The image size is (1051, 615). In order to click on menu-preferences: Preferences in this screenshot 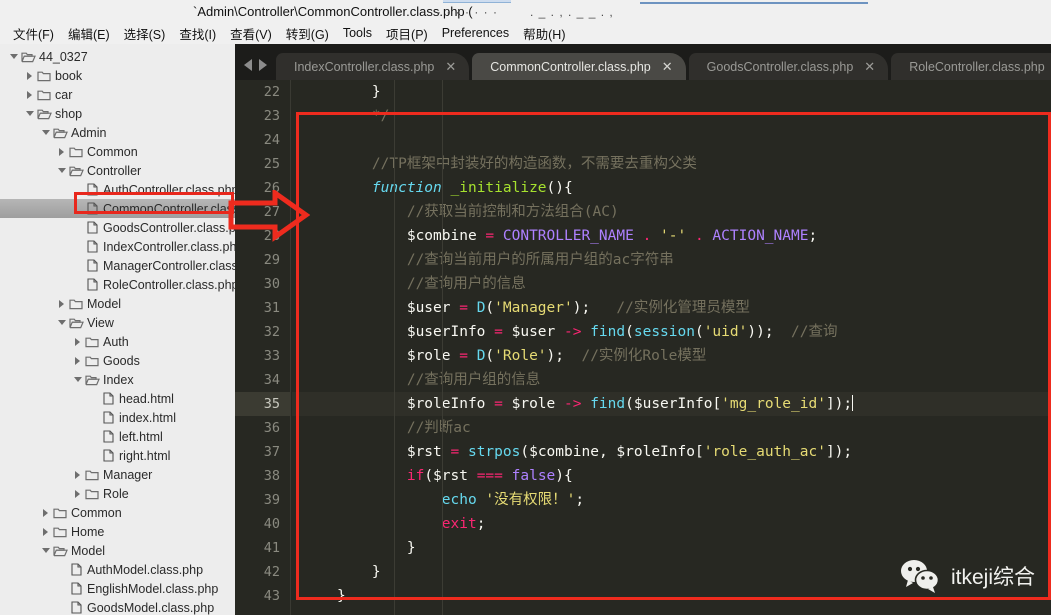, I will do `click(475, 33)`.